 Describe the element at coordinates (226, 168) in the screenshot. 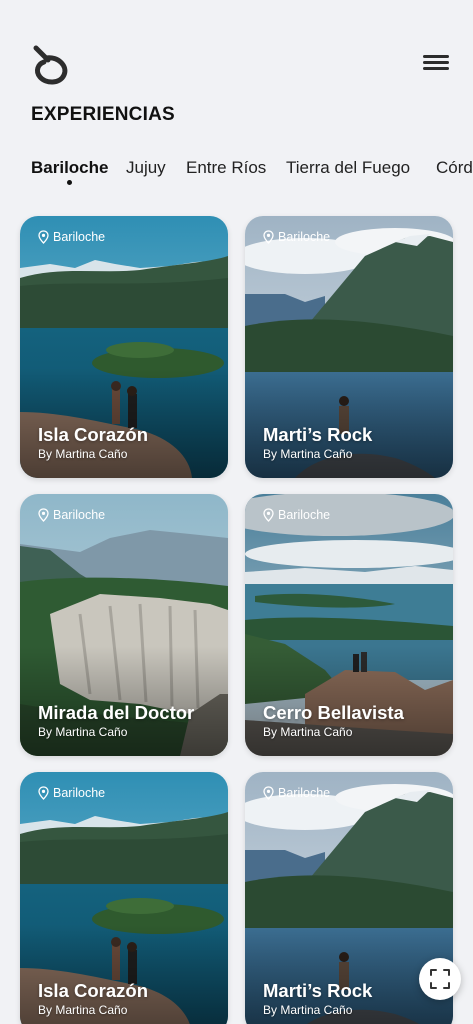

I see `tab-entre-rios: Entre Ríos` at that location.